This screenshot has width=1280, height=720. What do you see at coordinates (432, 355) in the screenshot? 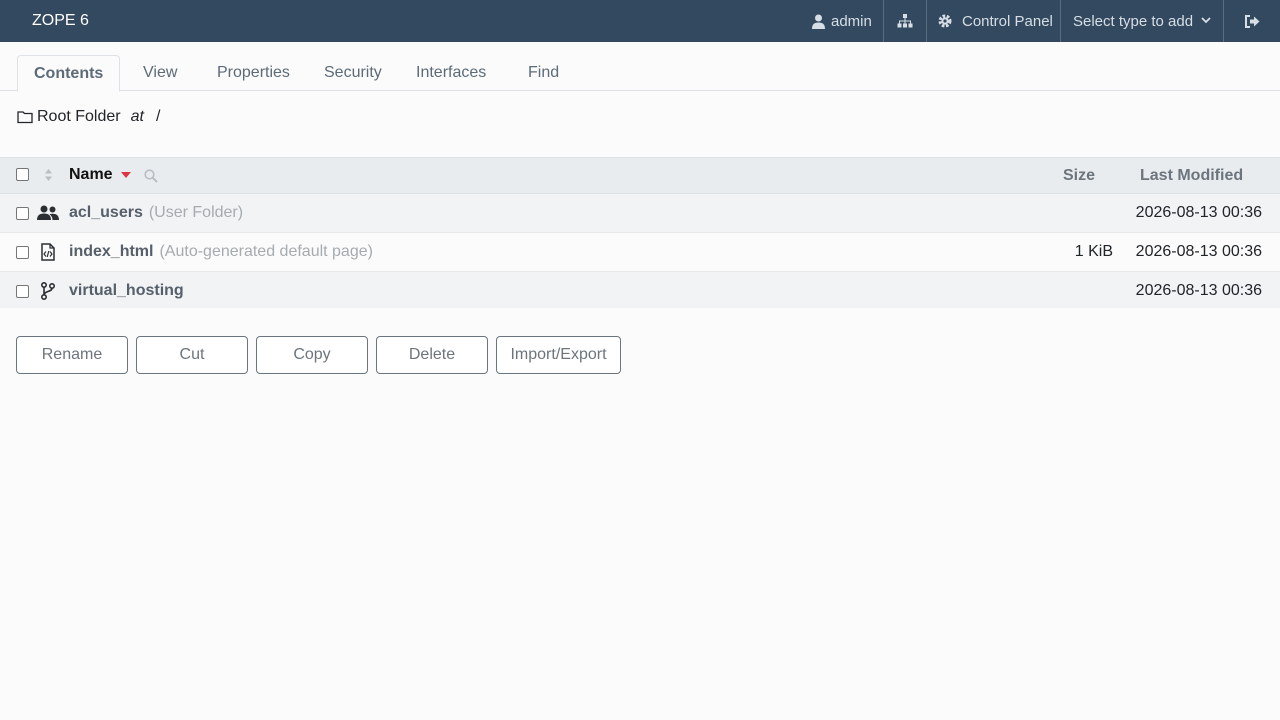
I see `delete-button: Delete` at bounding box center [432, 355].